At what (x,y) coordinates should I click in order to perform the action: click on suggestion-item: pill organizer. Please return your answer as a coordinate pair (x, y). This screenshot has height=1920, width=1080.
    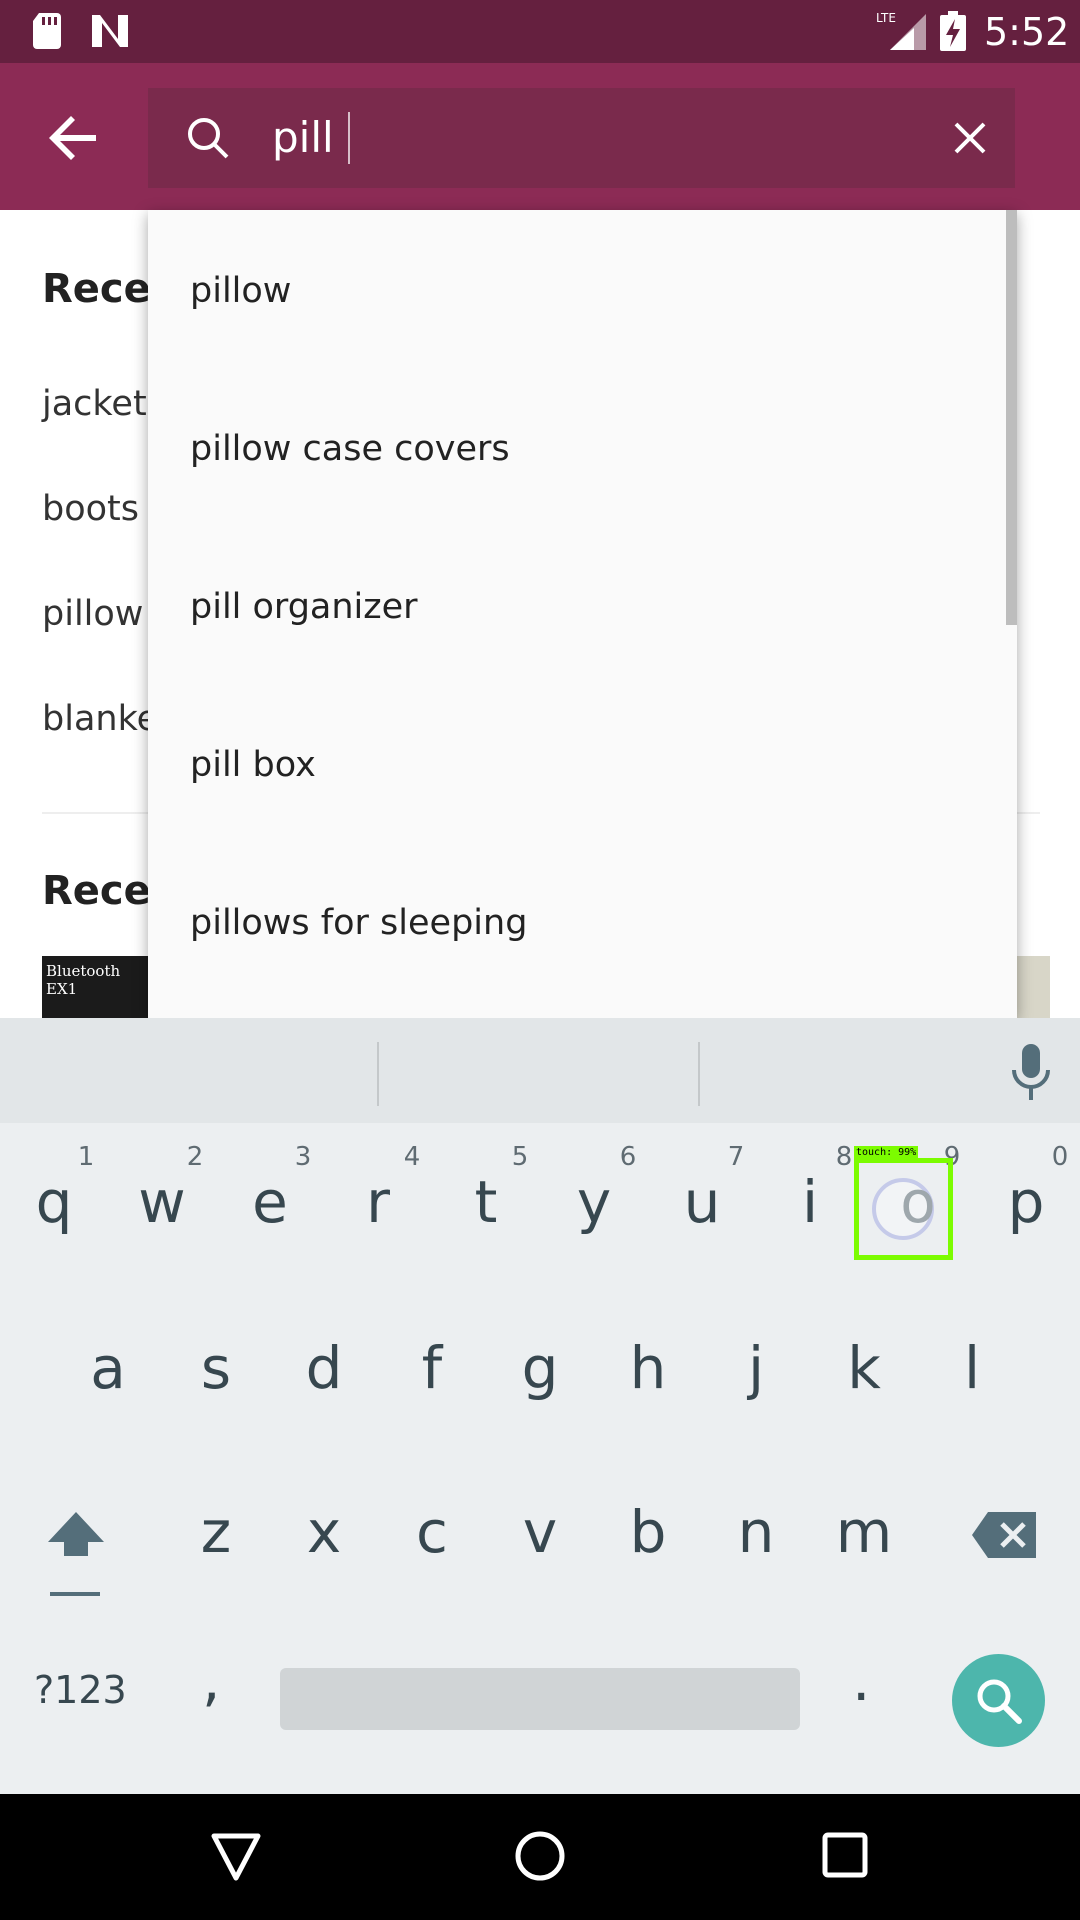
    Looking at the image, I should click on (580, 607).